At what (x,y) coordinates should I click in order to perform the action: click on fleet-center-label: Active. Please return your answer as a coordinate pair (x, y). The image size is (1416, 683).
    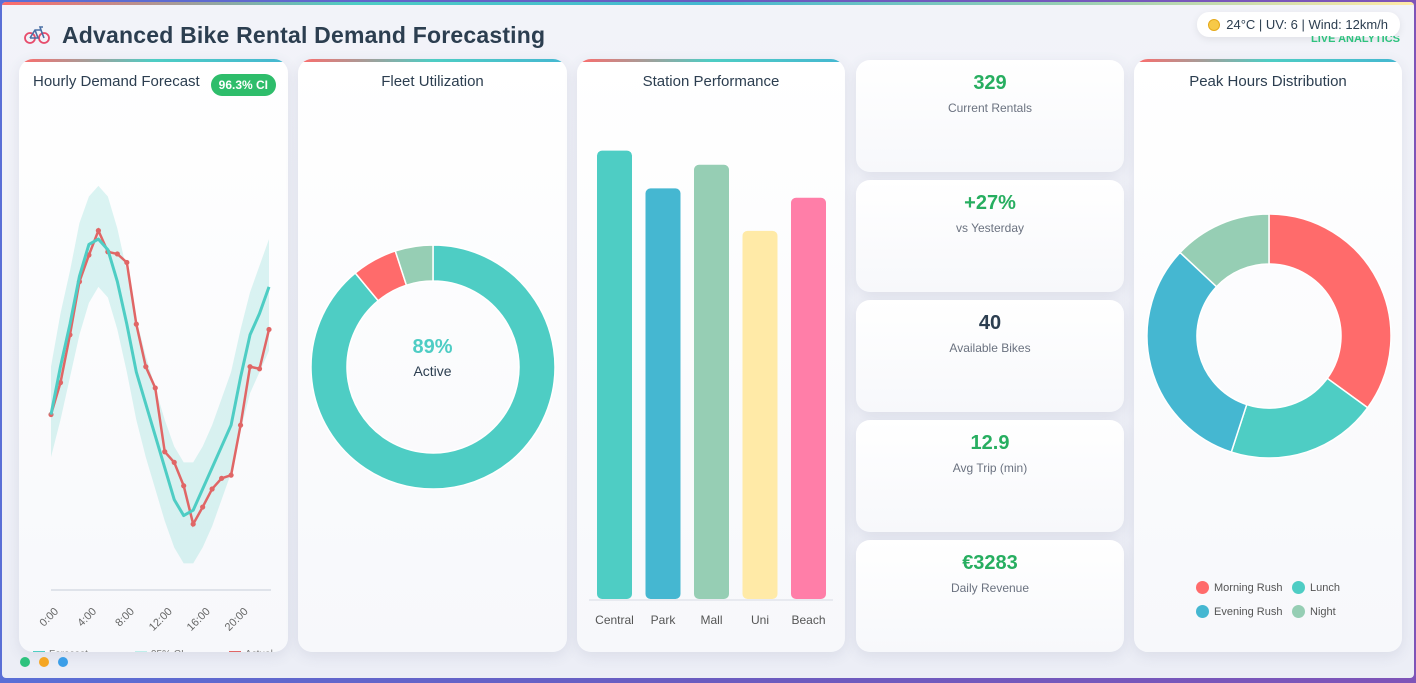
    Looking at the image, I should click on (432, 371).